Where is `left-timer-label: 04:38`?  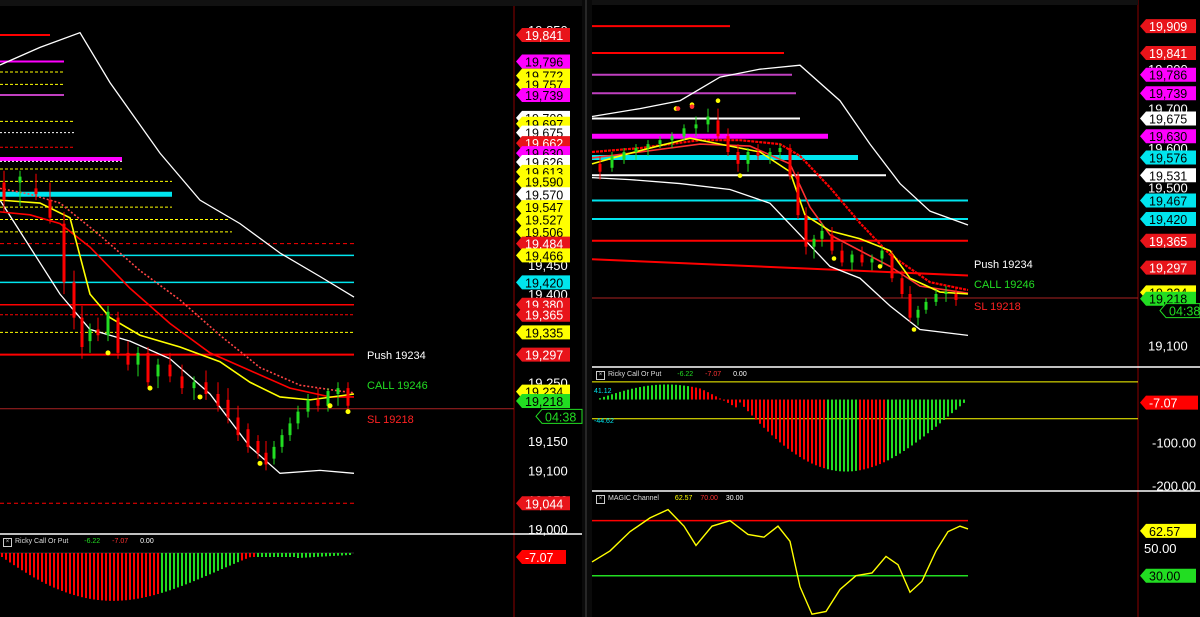 left-timer-label: 04:38 is located at coordinates (559, 416).